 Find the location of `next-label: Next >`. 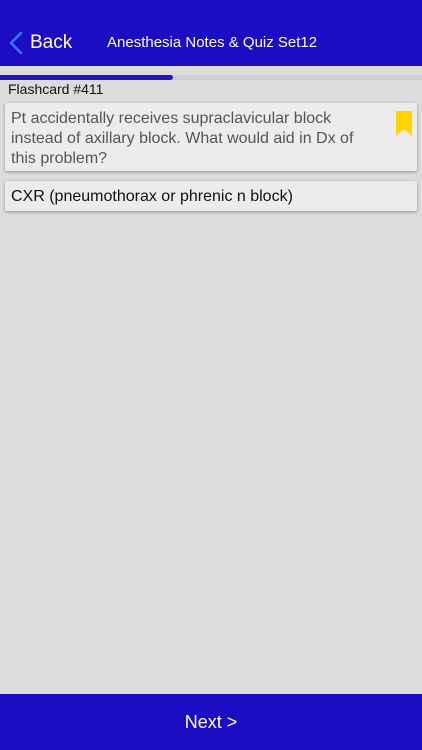

next-label: Next > is located at coordinates (211, 721).